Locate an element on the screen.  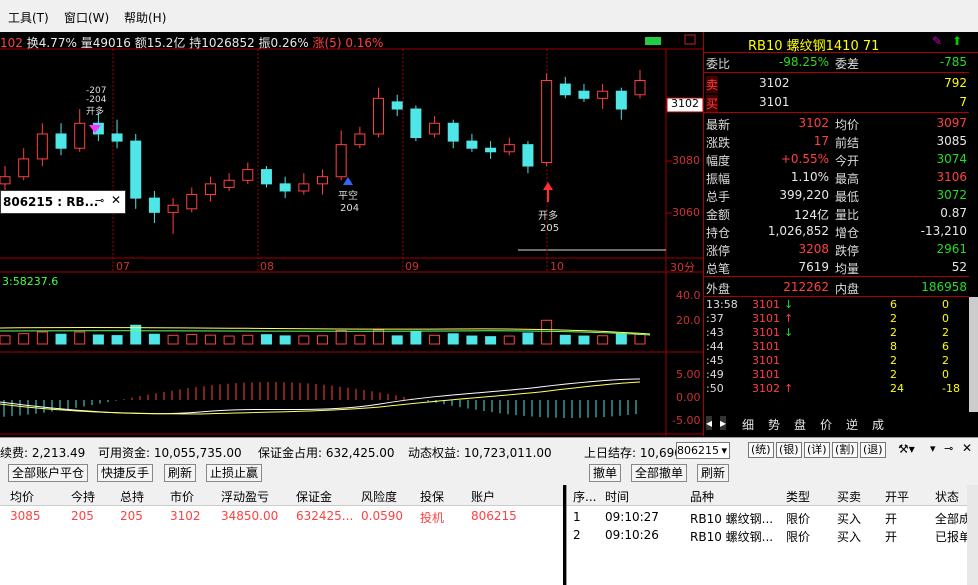
exit-button: (退) is located at coordinates (873, 450).